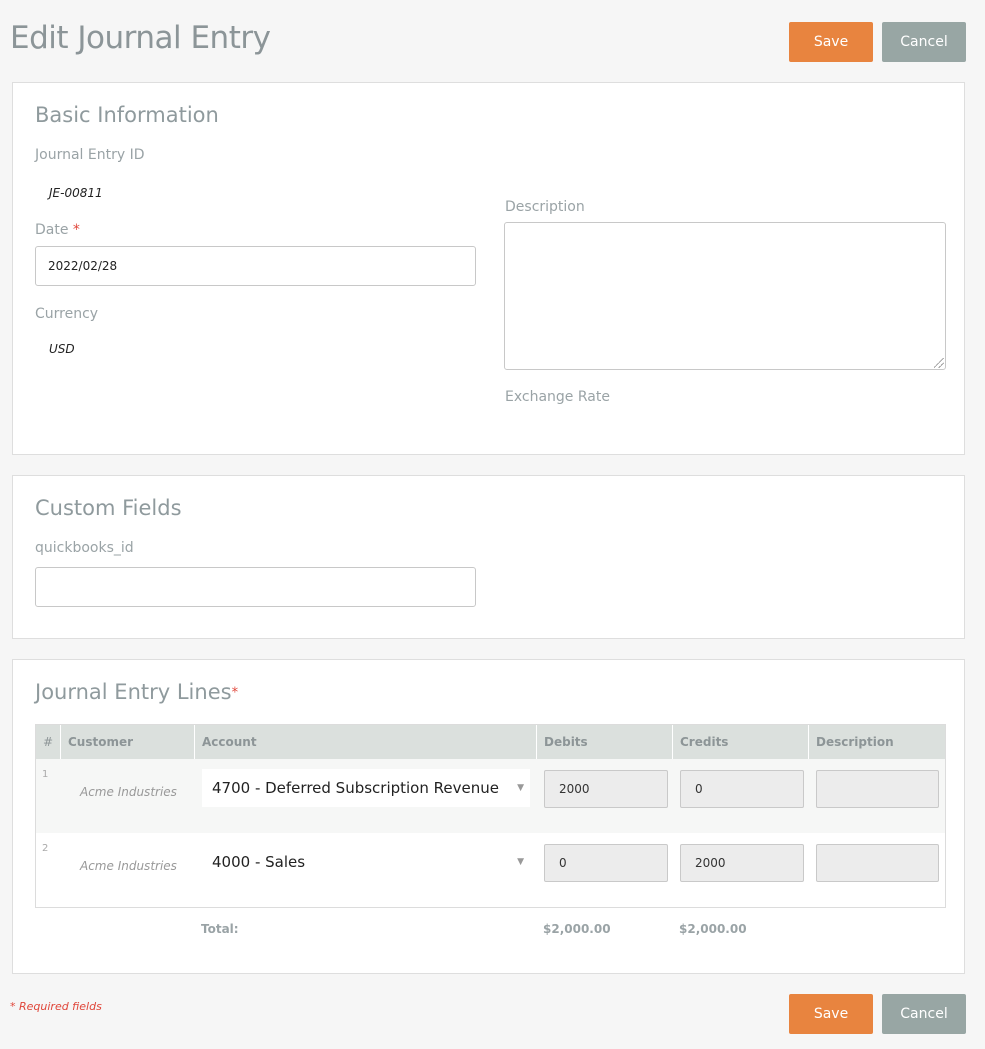 The height and width of the screenshot is (1049, 985). Describe the element at coordinates (127, 115) in the screenshot. I see `basic-information-title: Basic Information` at that location.